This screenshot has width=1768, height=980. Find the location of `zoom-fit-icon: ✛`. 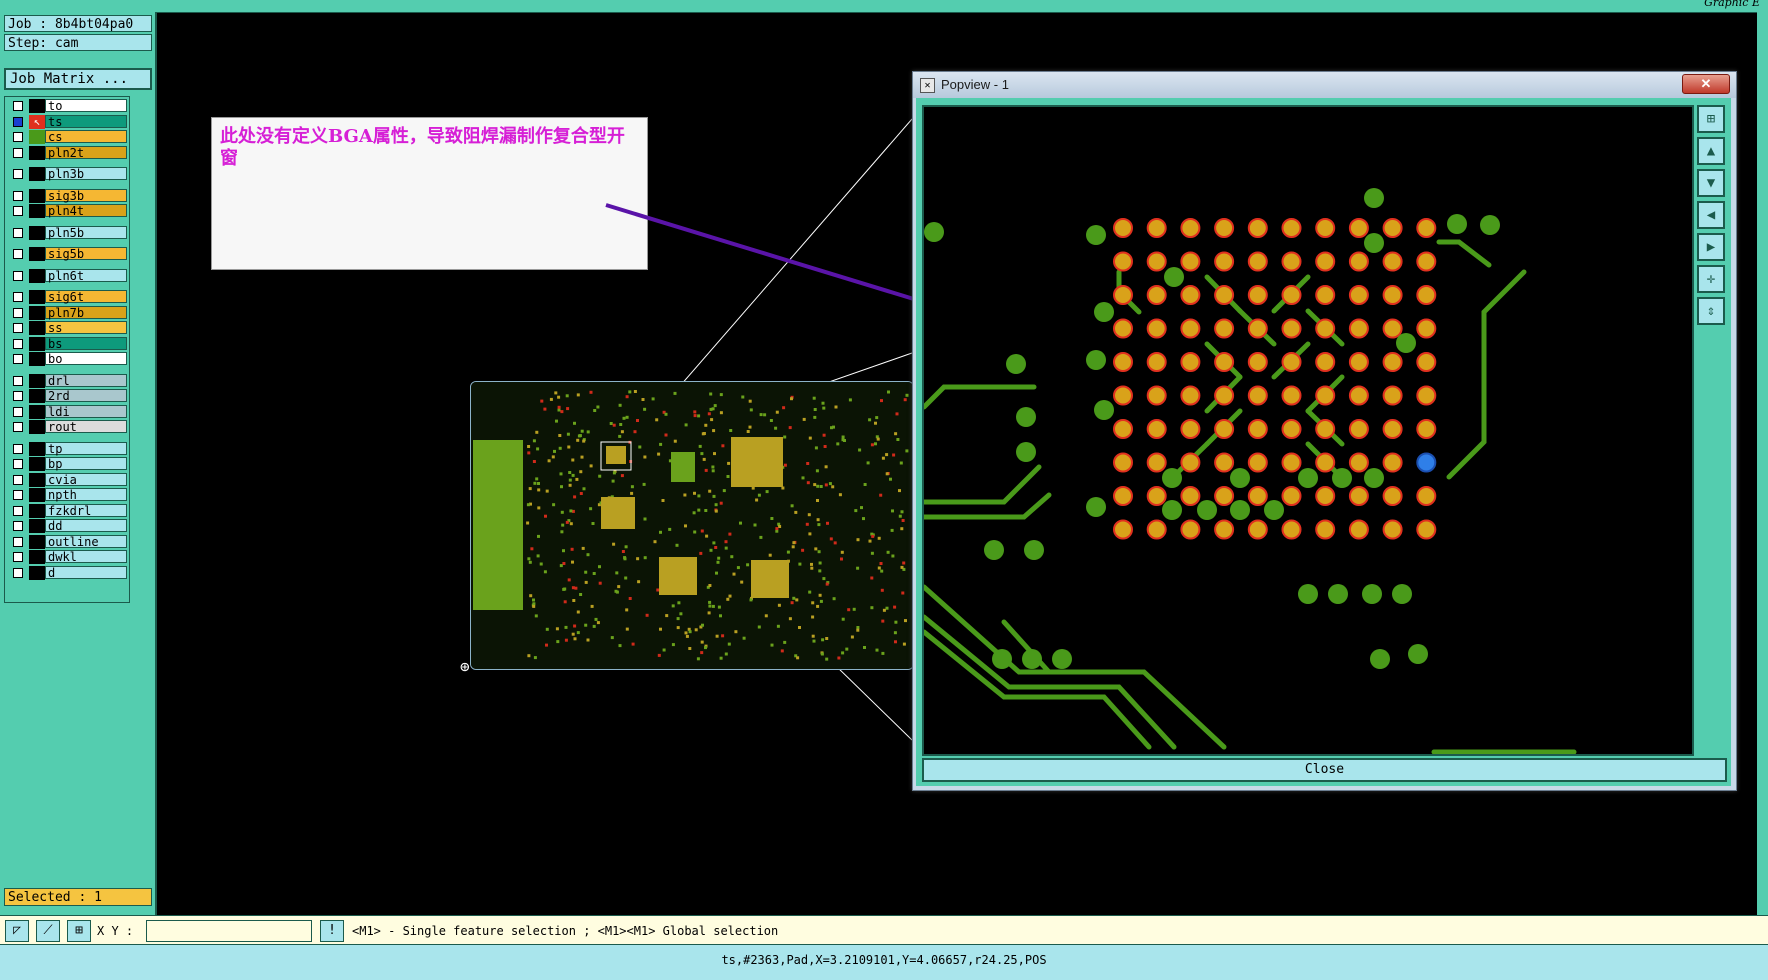

zoom-fit-icon: ✛ is located at coordinates (1711, 279).